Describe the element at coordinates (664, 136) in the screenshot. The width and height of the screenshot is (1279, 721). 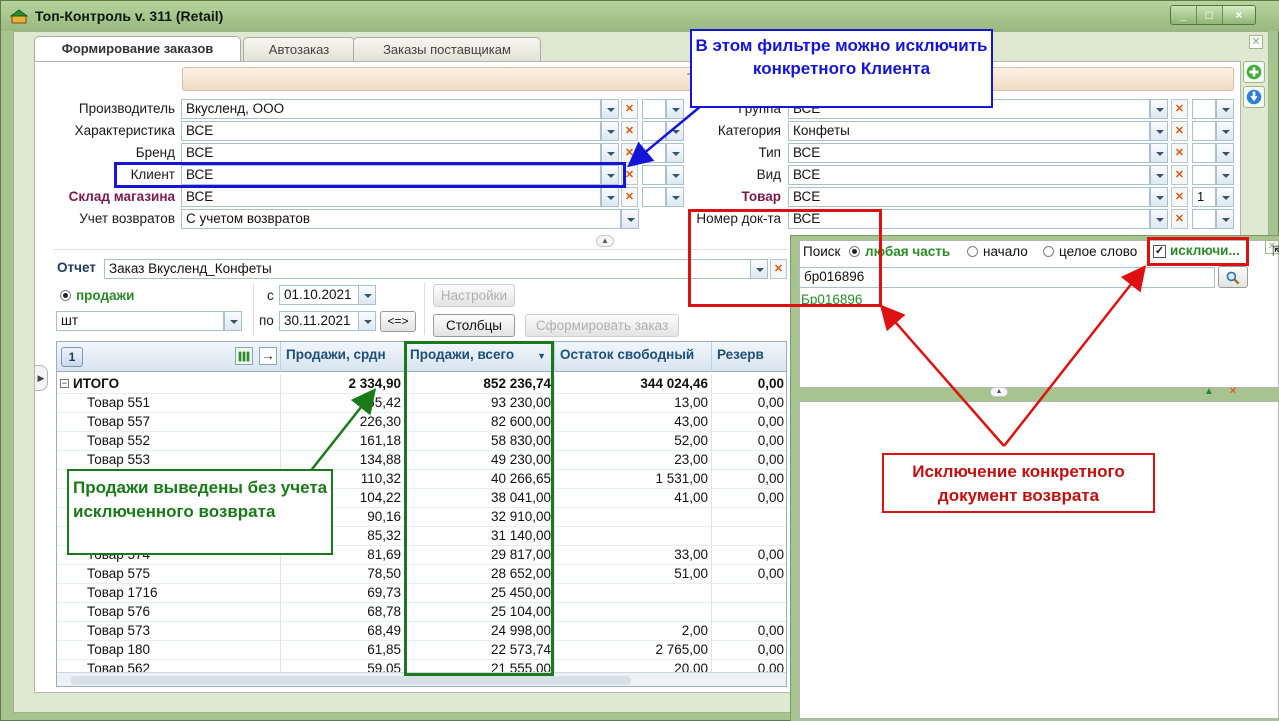
I see `blue-arrow` at that location.